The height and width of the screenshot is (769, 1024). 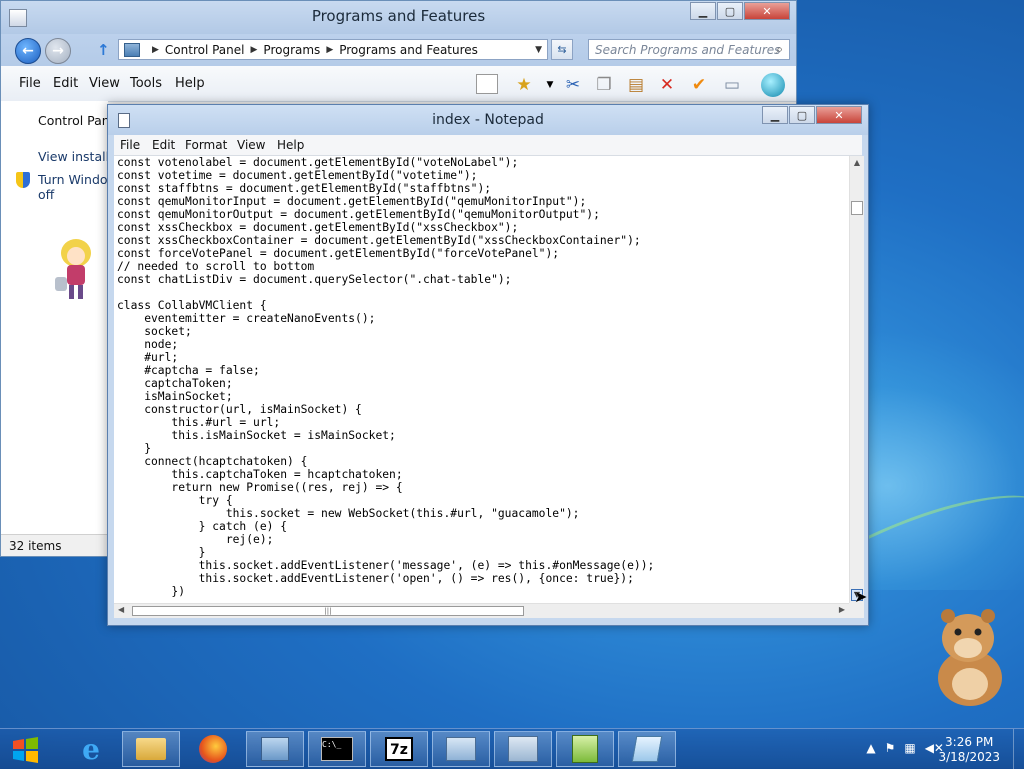 I want to click on delete-icon: ✕, so click(x=667, y=85).